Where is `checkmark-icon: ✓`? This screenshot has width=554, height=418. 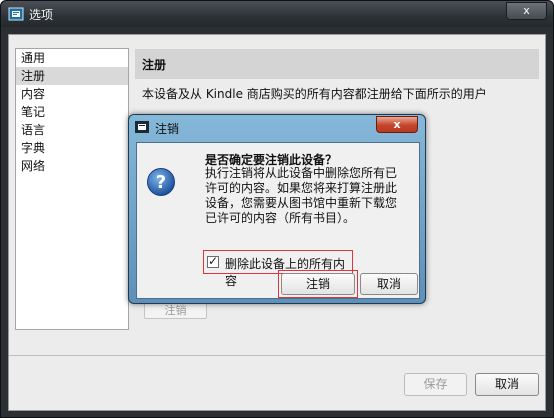
checkmark-icon: ✓ is located at coordinates (213, 261).